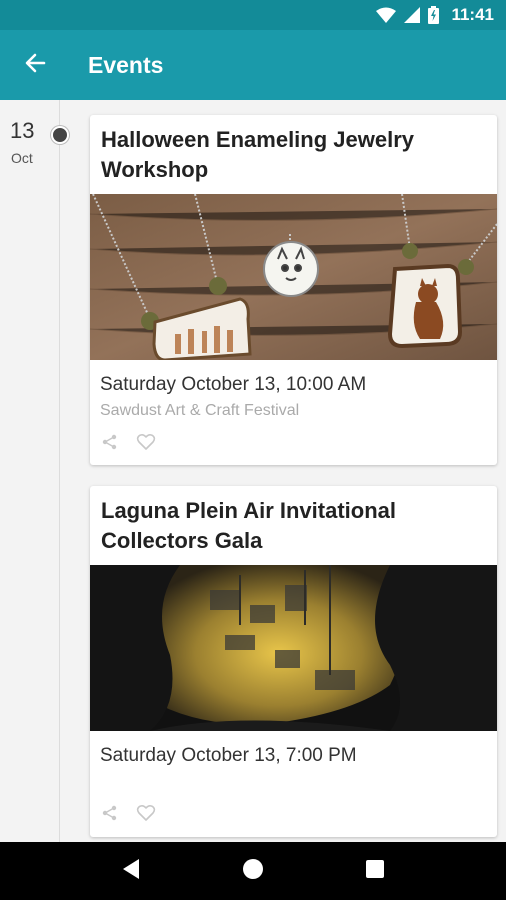 This screenshot has width=506, height=900. Describe the element at coordinates (228, 755) in the screenshot. I see `event-datetime: Saturday October 13, 7:00 PM` at that location.